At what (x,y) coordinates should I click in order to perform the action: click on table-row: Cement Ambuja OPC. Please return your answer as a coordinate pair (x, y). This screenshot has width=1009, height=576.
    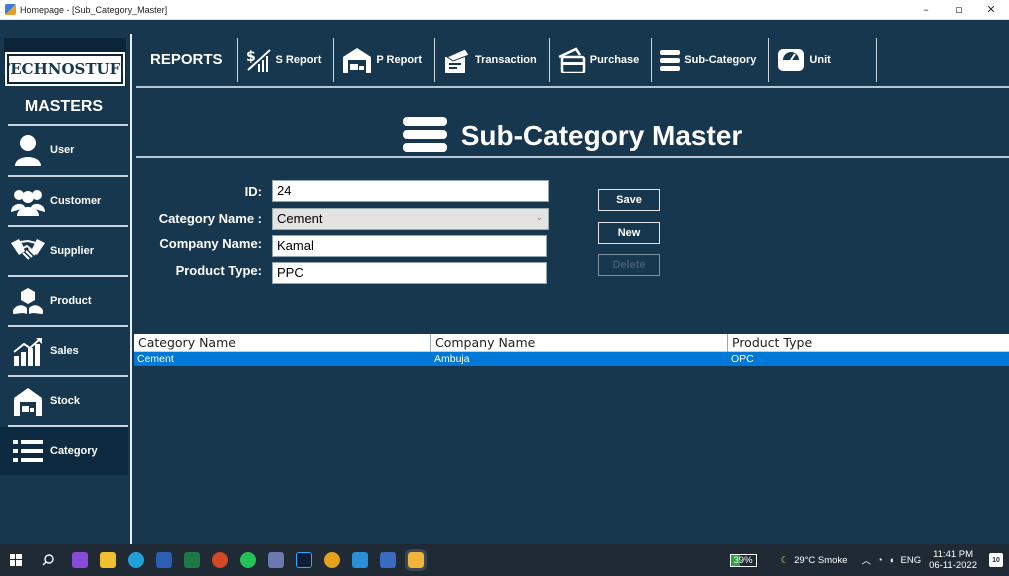
    Looking at the image, I should click on (571, 359).